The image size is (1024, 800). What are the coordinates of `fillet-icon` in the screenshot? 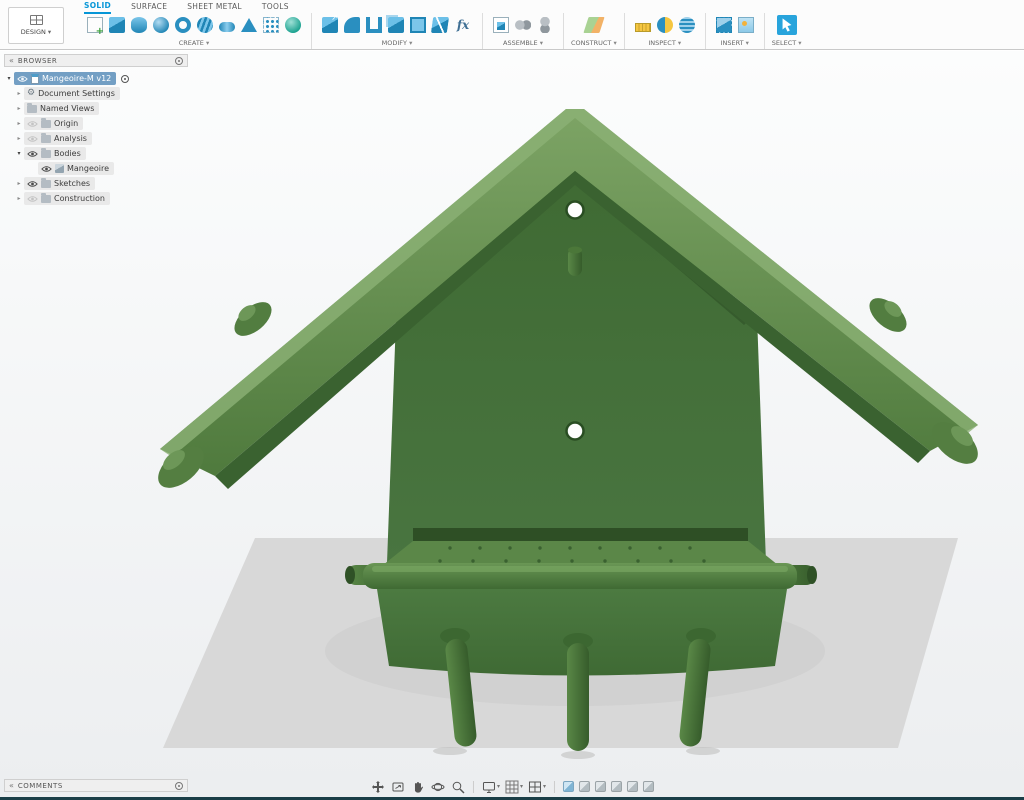 It's located at (352, 25).